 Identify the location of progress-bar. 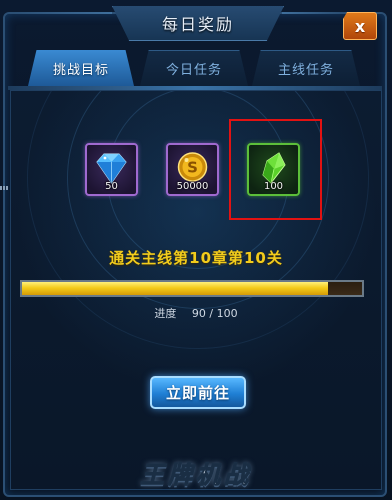
(192, 288).